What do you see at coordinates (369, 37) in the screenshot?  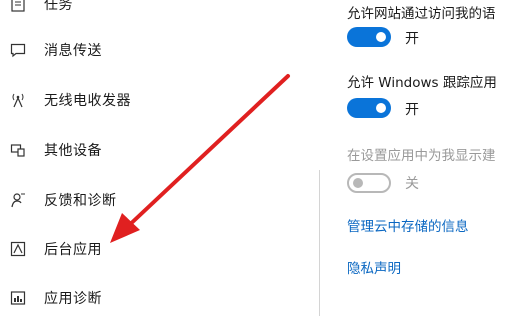 I see `website-access-toggle` at bounding box center [369, 37].